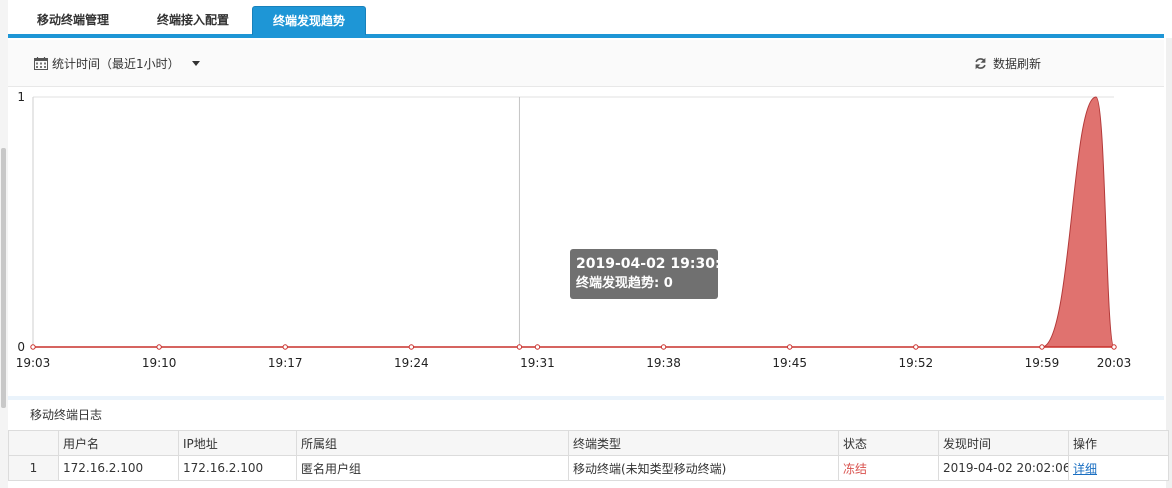 This screenshot has height=488, width=1172. Describe the element at coordinates (980, 63) in the screenshot. I see `refresh-icon` at that location.